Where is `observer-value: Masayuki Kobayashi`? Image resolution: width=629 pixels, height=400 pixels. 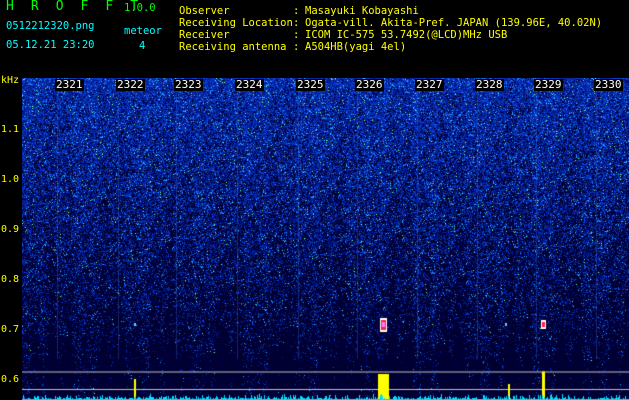 observer-value: Masayuki Kobayashi is located at coordinates (362, 11).